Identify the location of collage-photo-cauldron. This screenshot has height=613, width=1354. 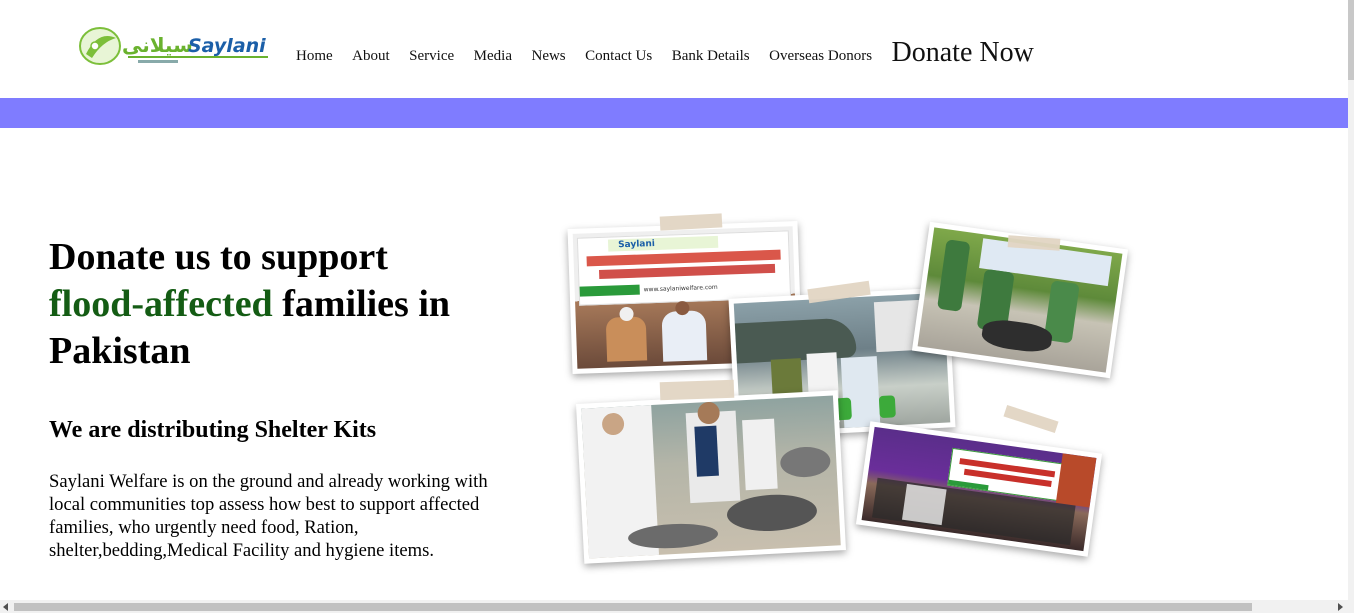
(711, 477).